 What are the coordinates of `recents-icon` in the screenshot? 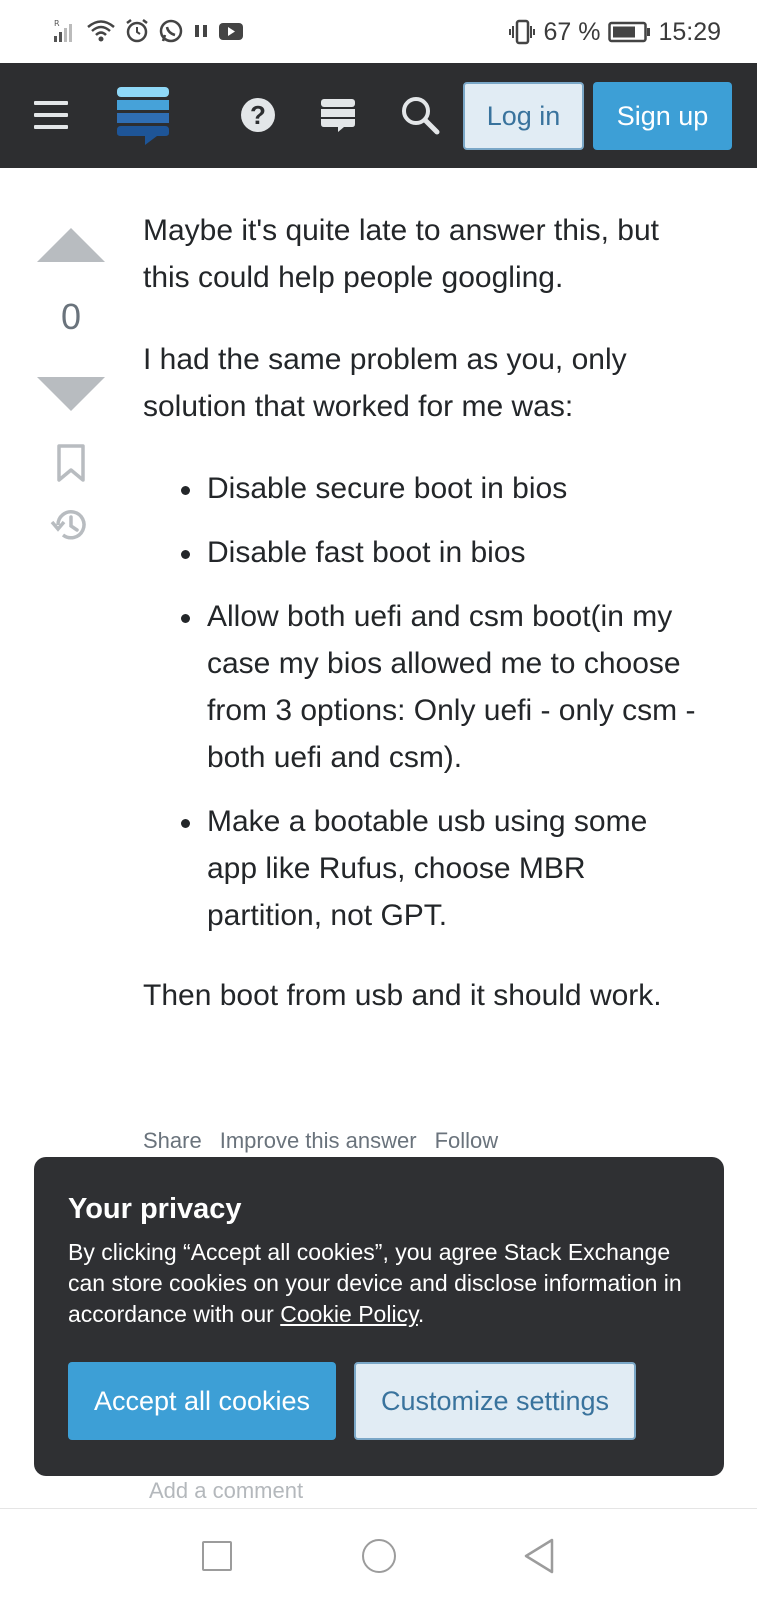 It's located at (217, 1556).